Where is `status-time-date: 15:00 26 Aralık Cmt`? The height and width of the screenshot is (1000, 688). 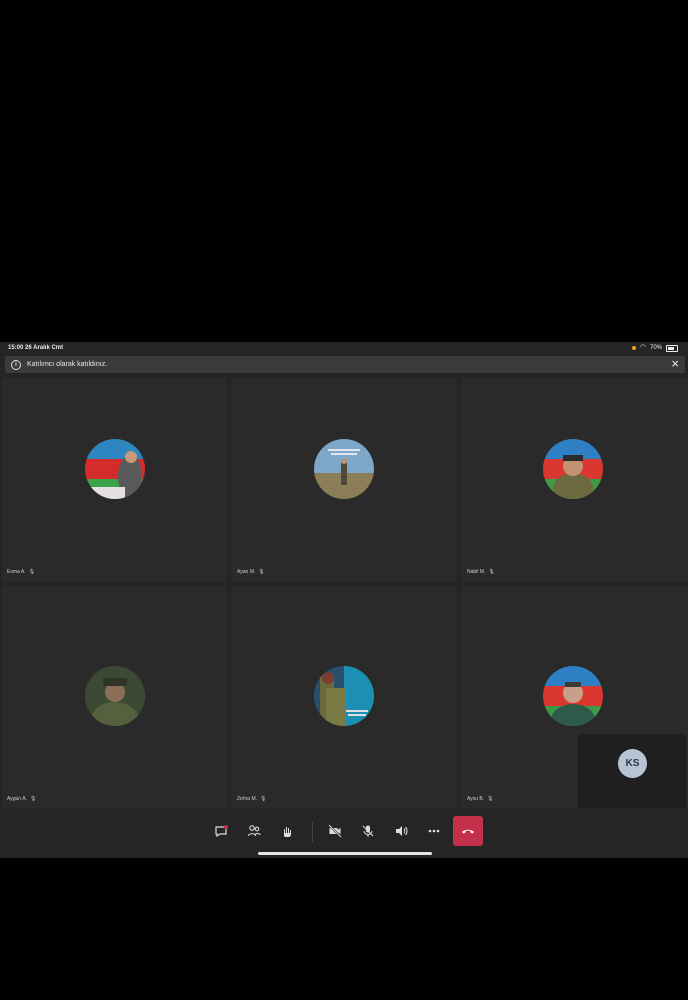 status-time-date: 15:00 26 Aralık Cmt is located at coordinates (36, 348).